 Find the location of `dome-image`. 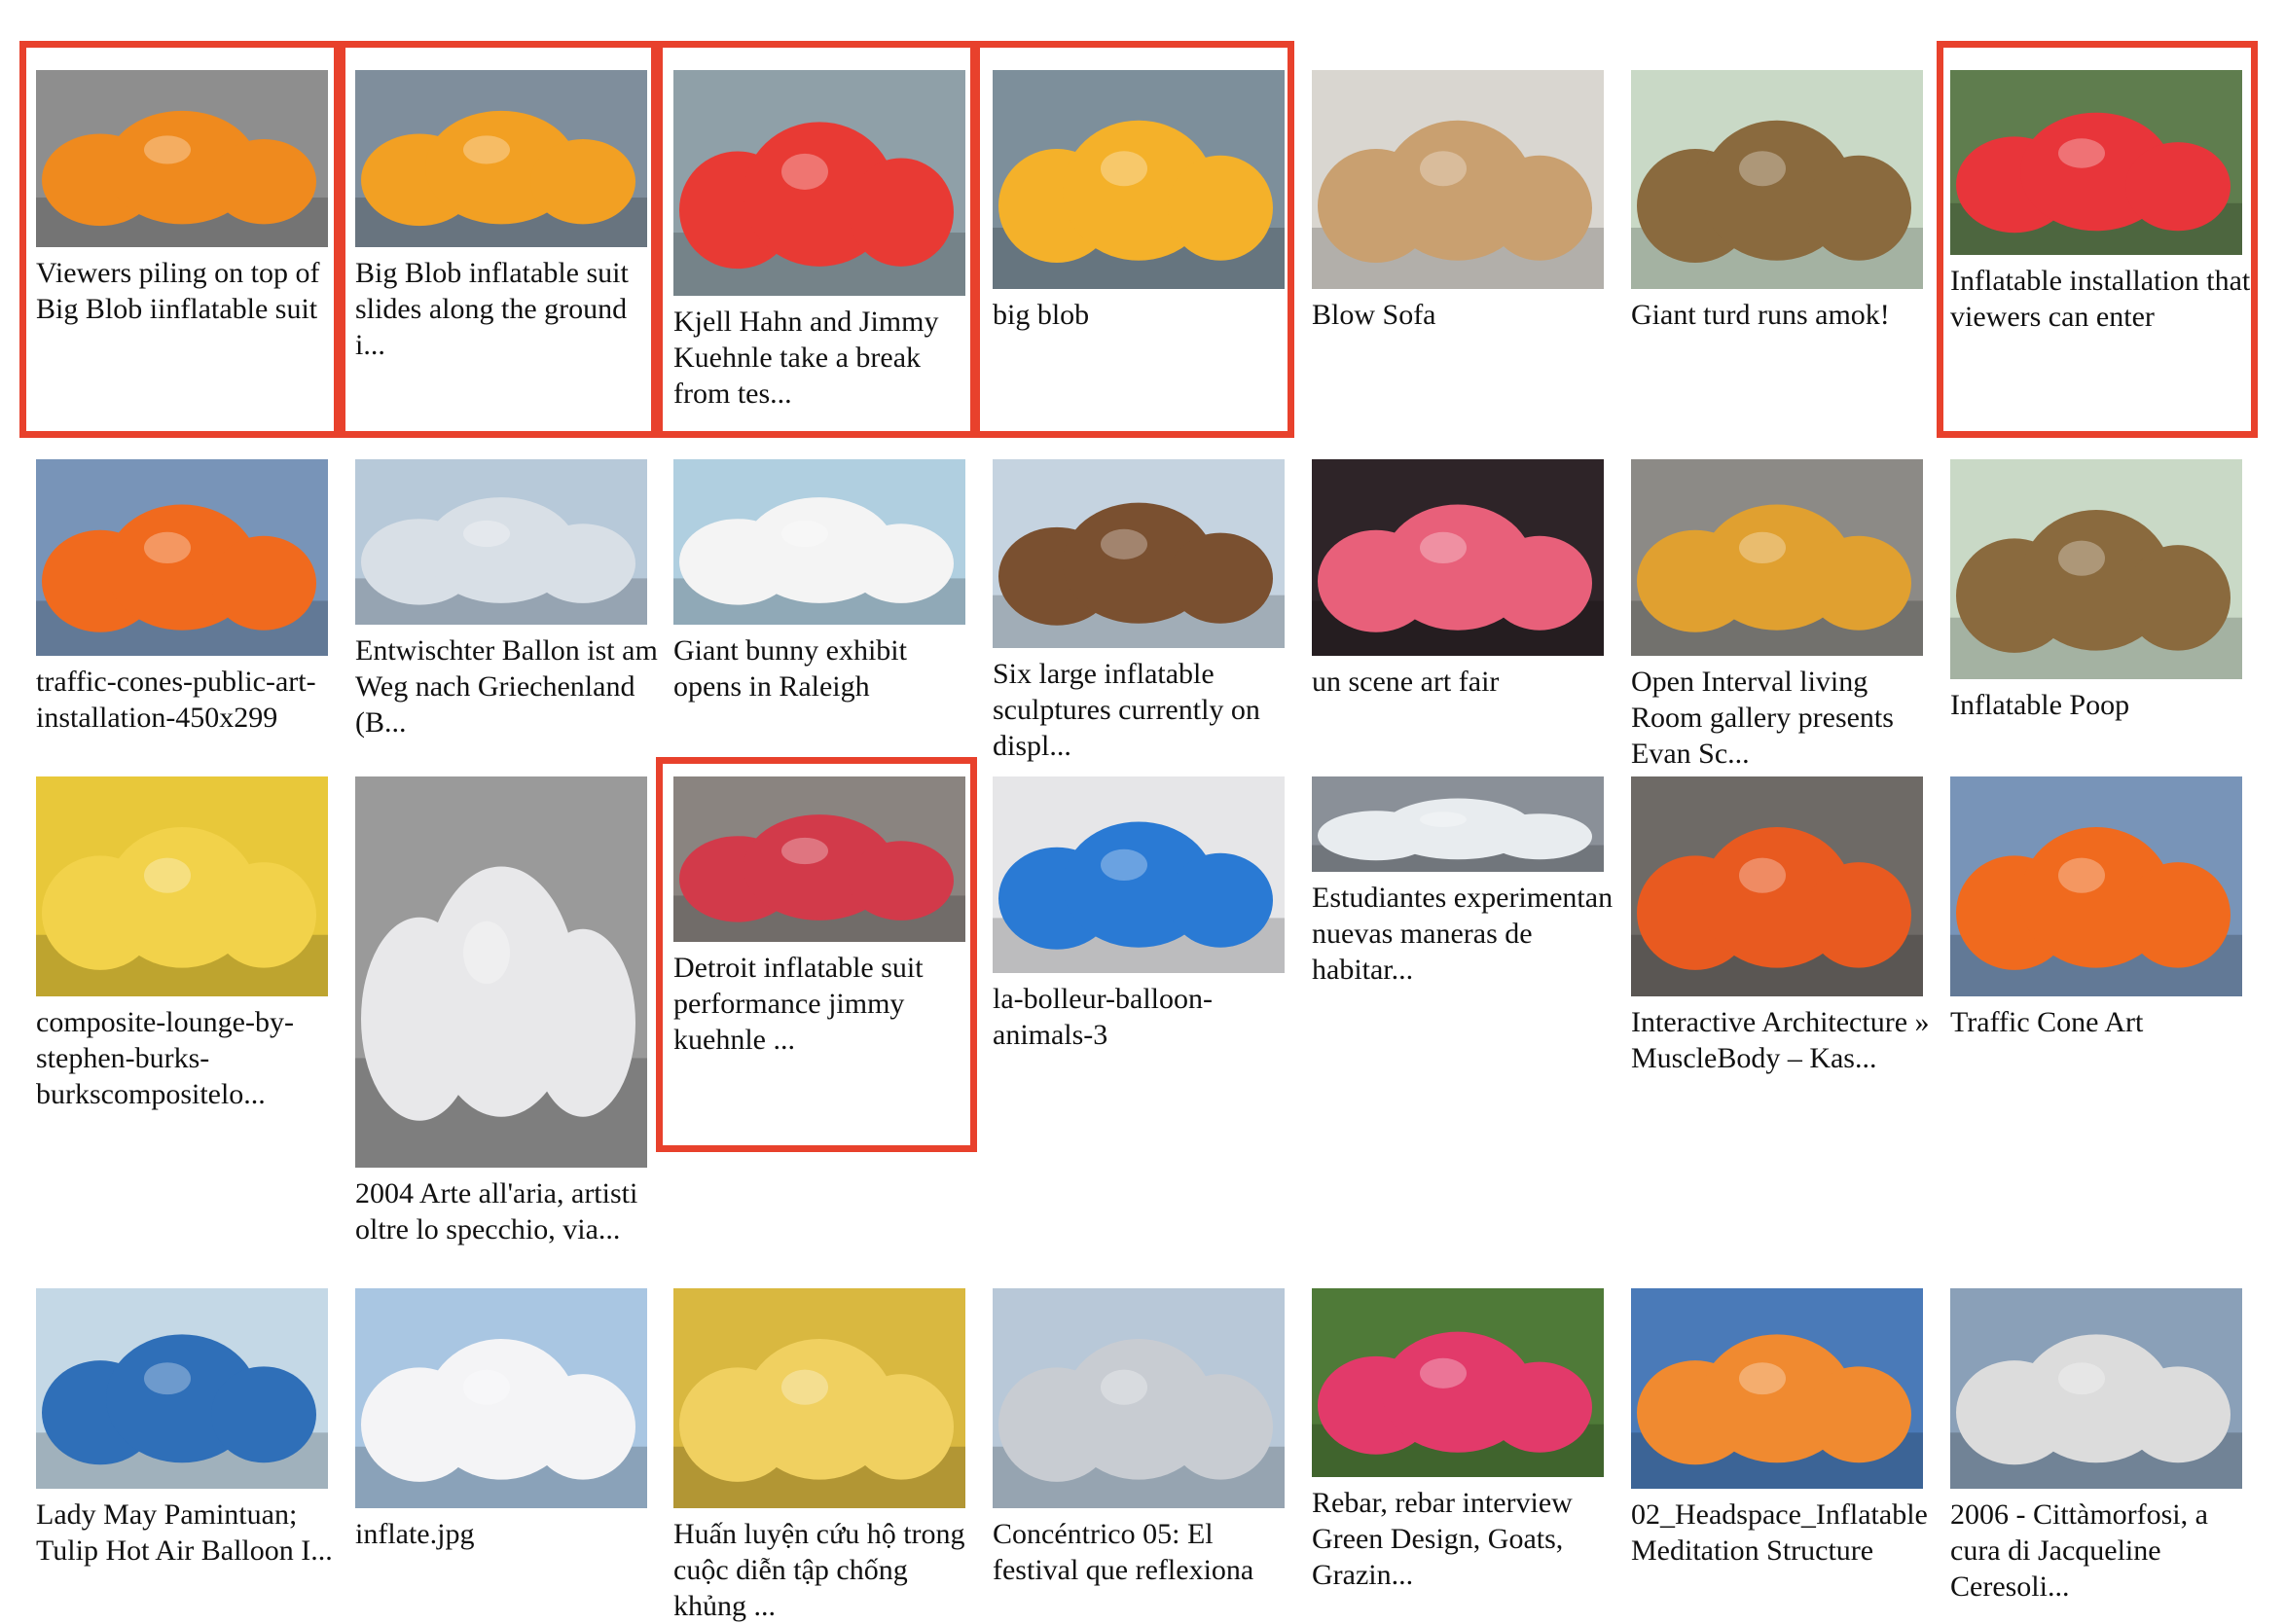

dome-image is located at coordinates (1458, 824).